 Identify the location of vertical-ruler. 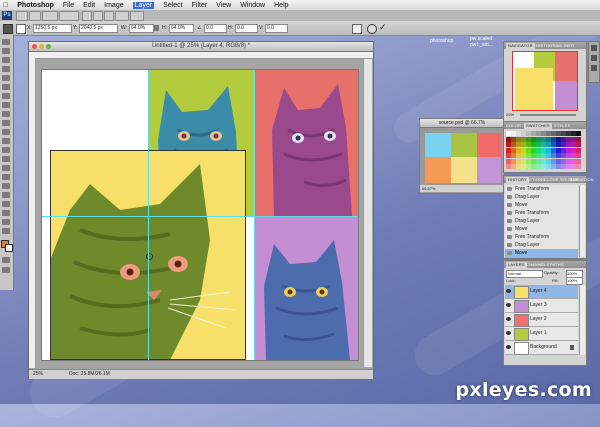
(32, 213).